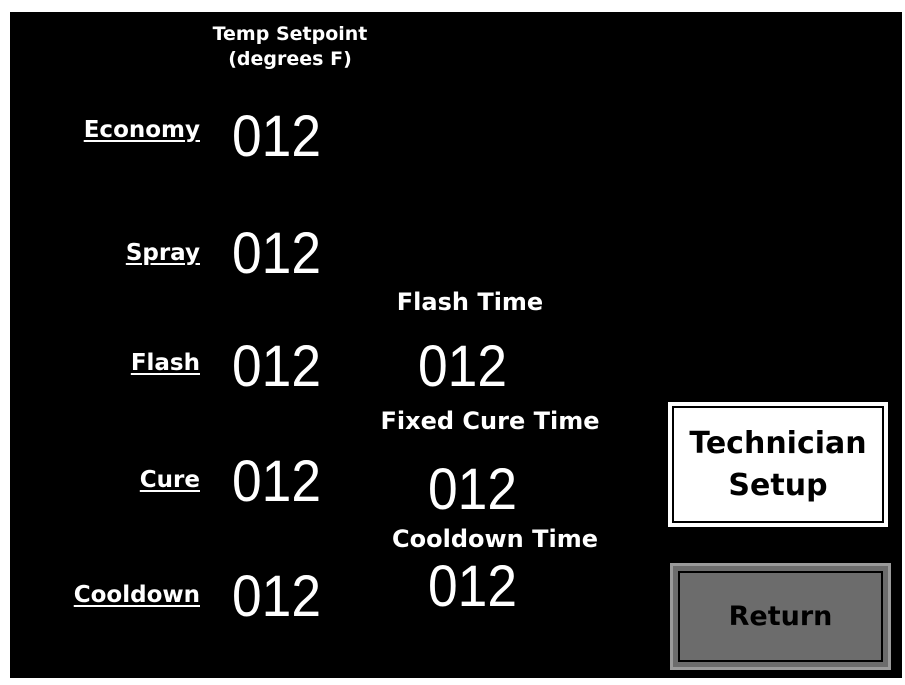 The image size is (905, 685). Describe the element at coordinates (778, 464) in the screenshot. I see `technician-setup-button: Technician Setup` at that location.